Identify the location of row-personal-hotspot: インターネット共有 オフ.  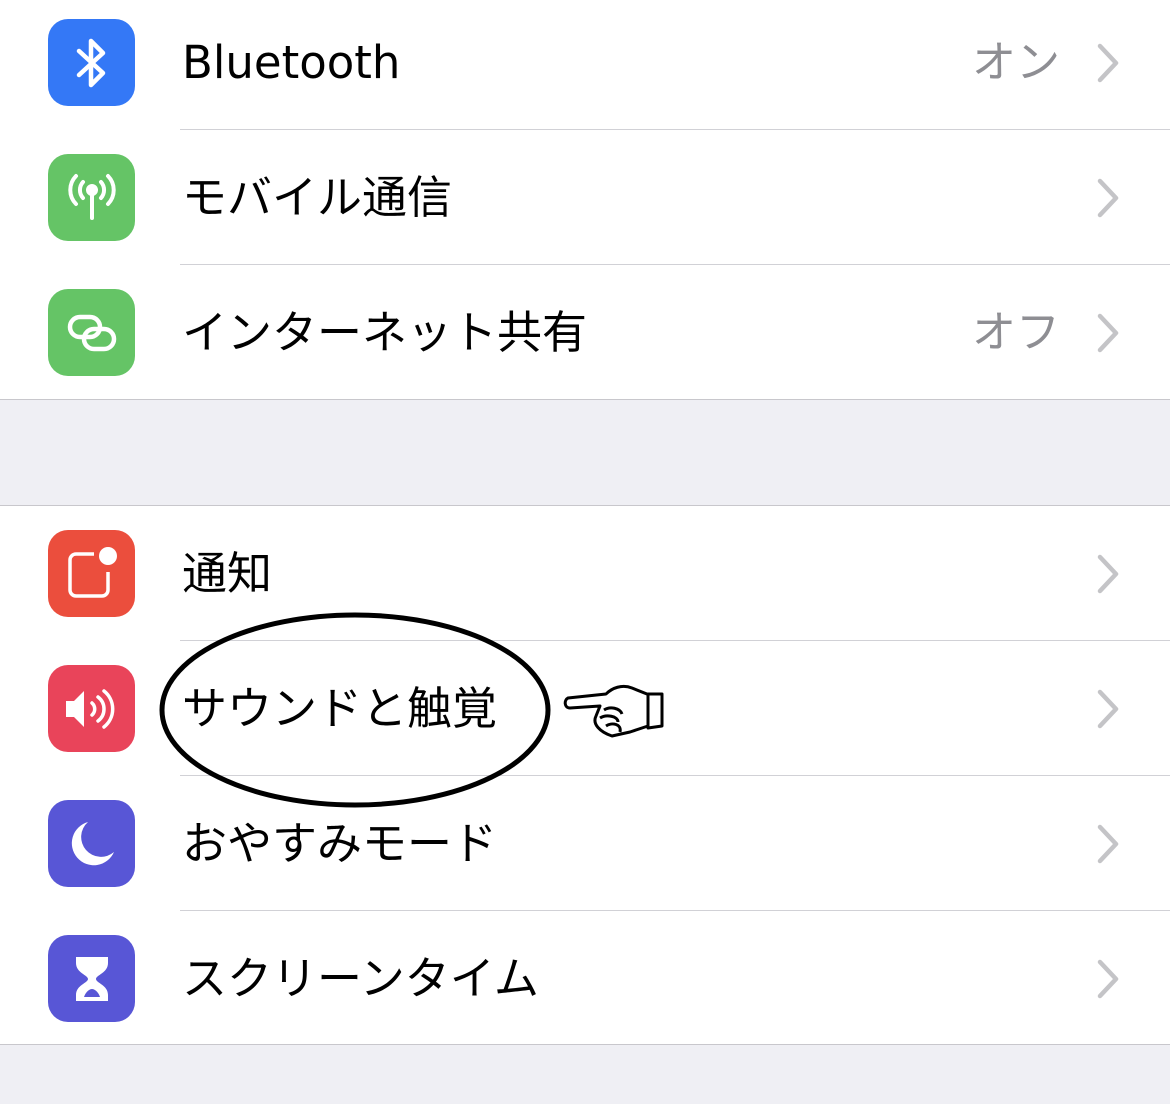
(585, 332).